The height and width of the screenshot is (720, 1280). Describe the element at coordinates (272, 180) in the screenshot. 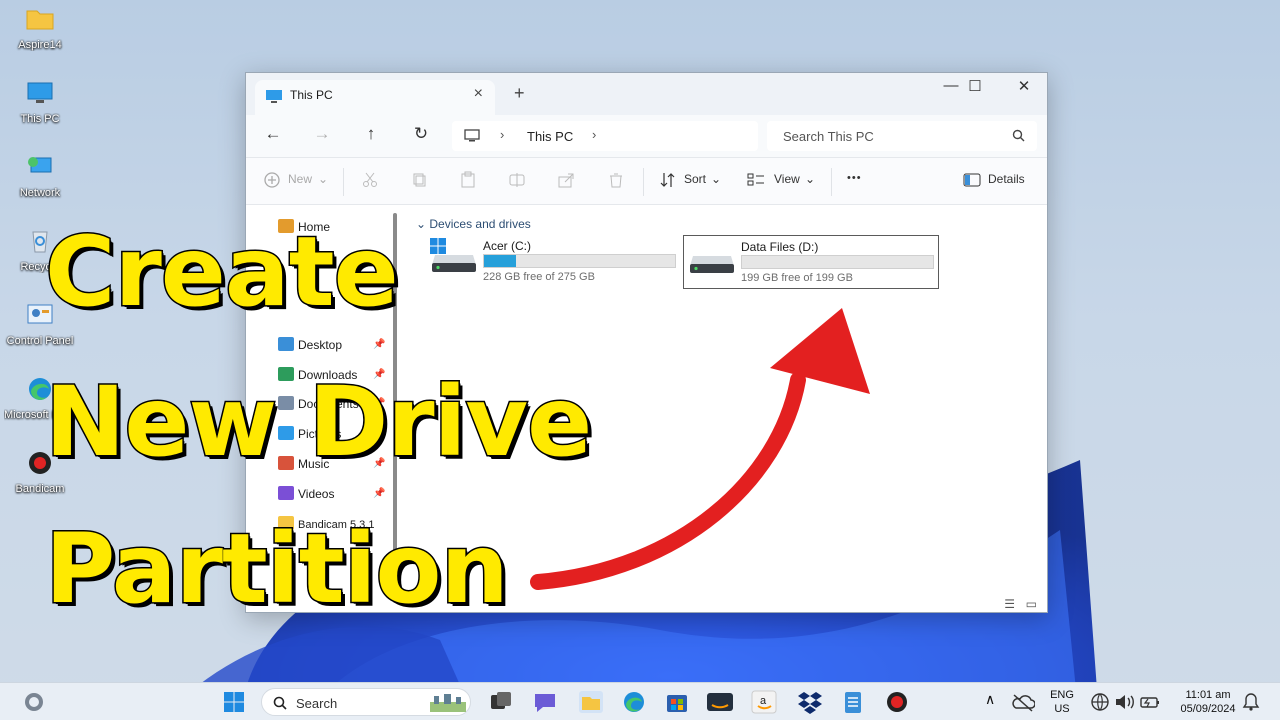

I see `new-plus-icon` at that location.